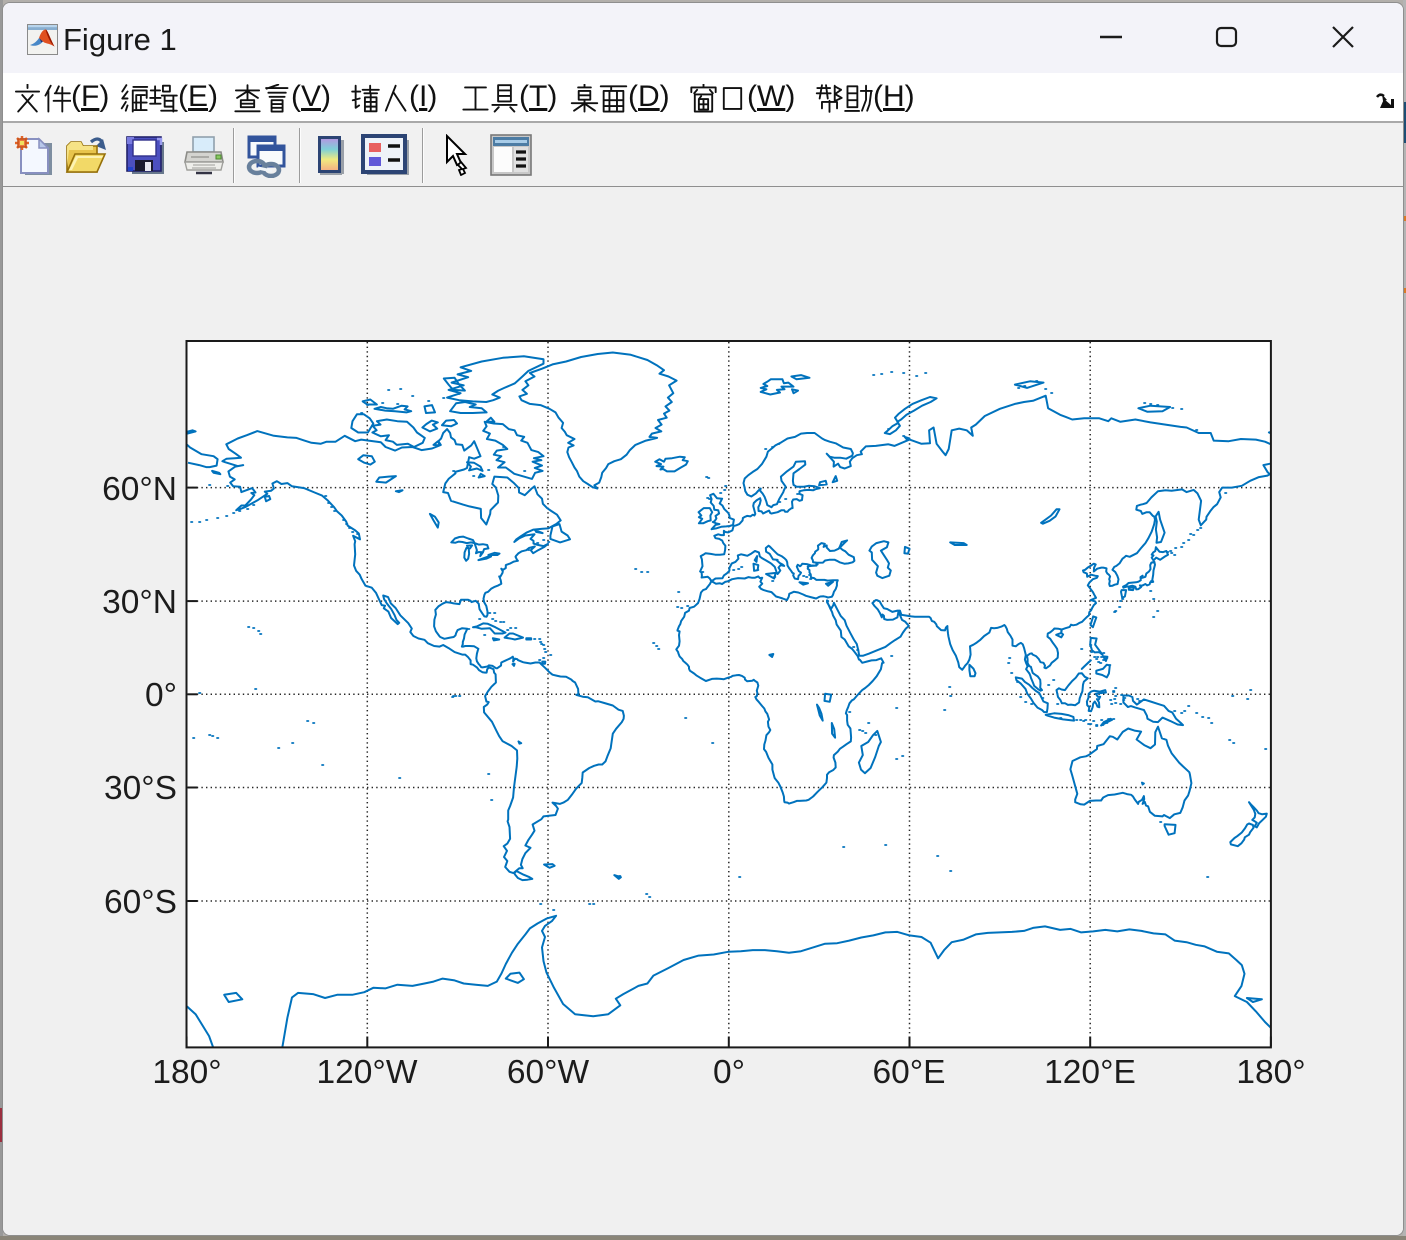 The height and width of the screenshot is (1240, 1406). I want to click on svg-text: 60°E, so click(908, 1072).